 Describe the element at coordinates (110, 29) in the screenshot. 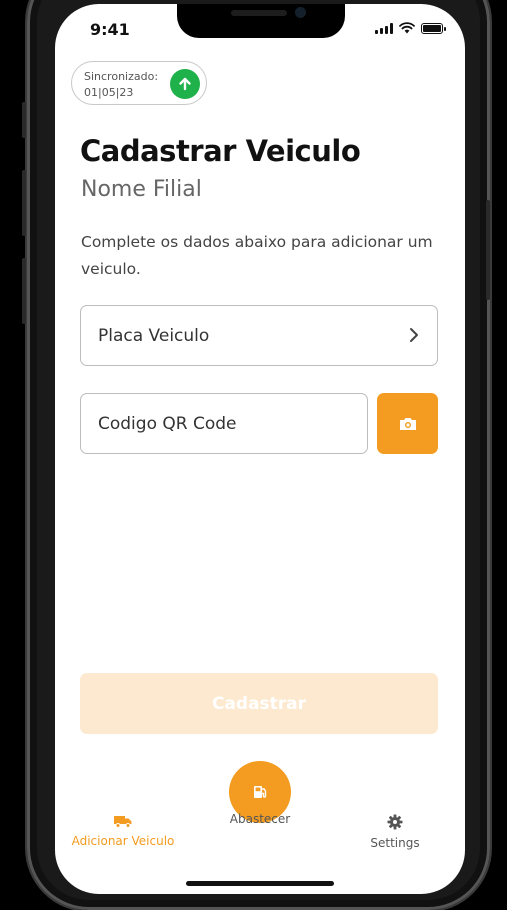

I see `status-time: 9:41` at that location.